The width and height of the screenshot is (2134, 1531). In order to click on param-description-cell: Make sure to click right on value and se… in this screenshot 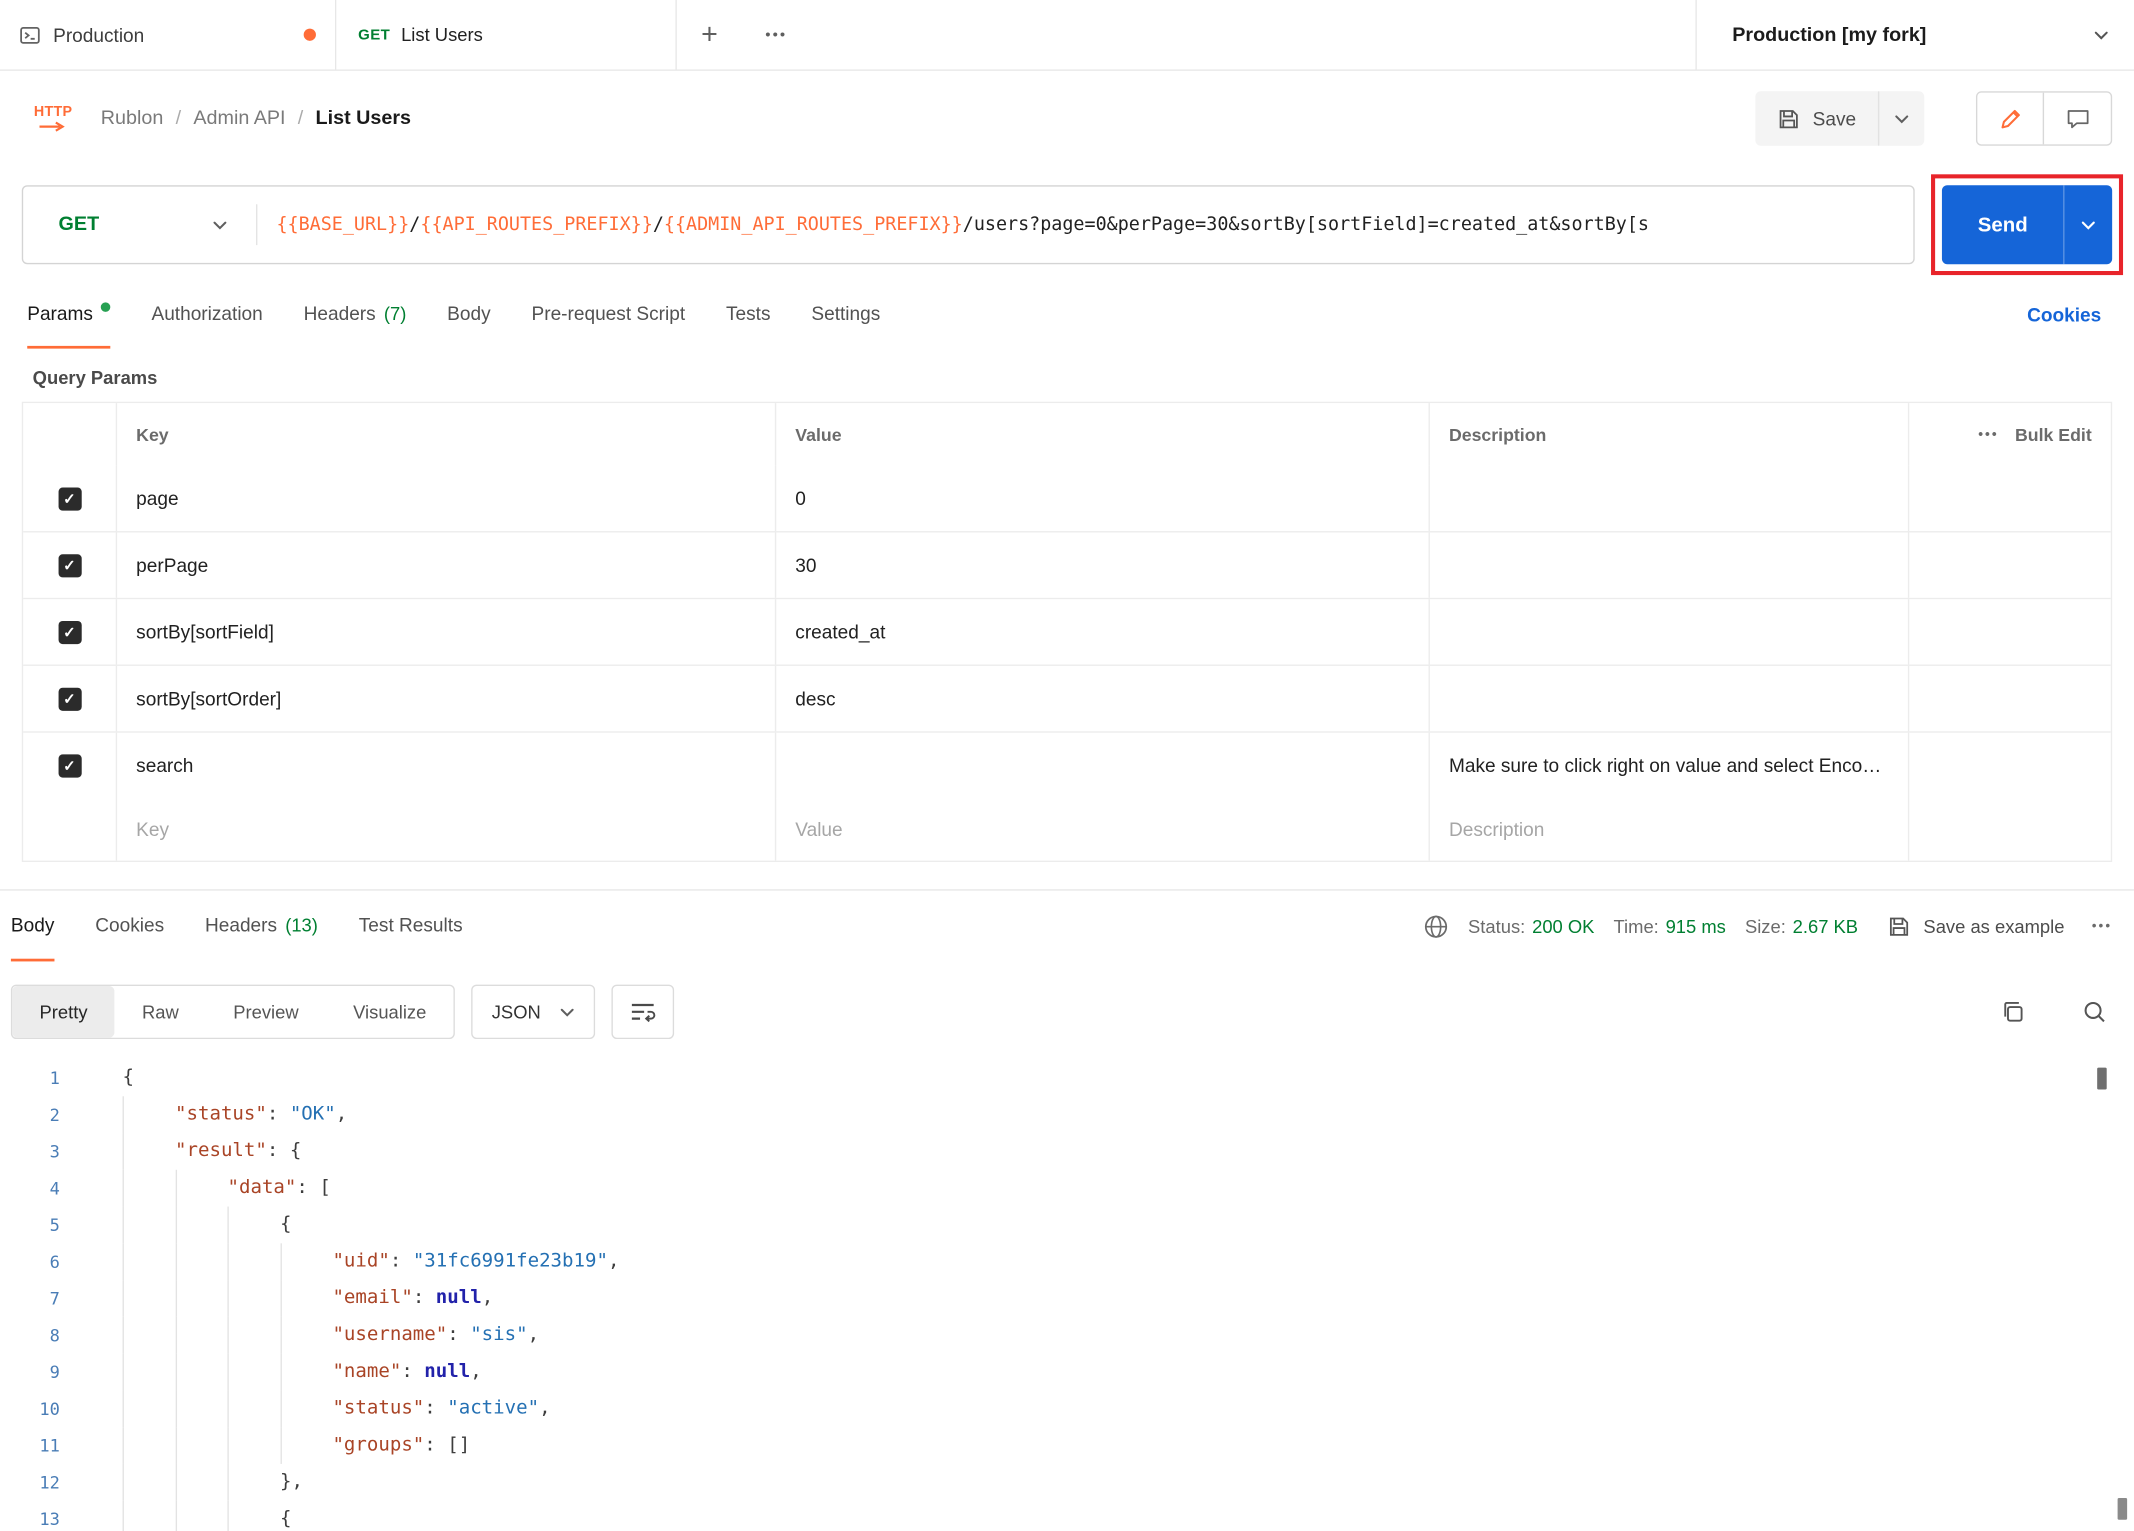, I will do `click(1668, 765)`.